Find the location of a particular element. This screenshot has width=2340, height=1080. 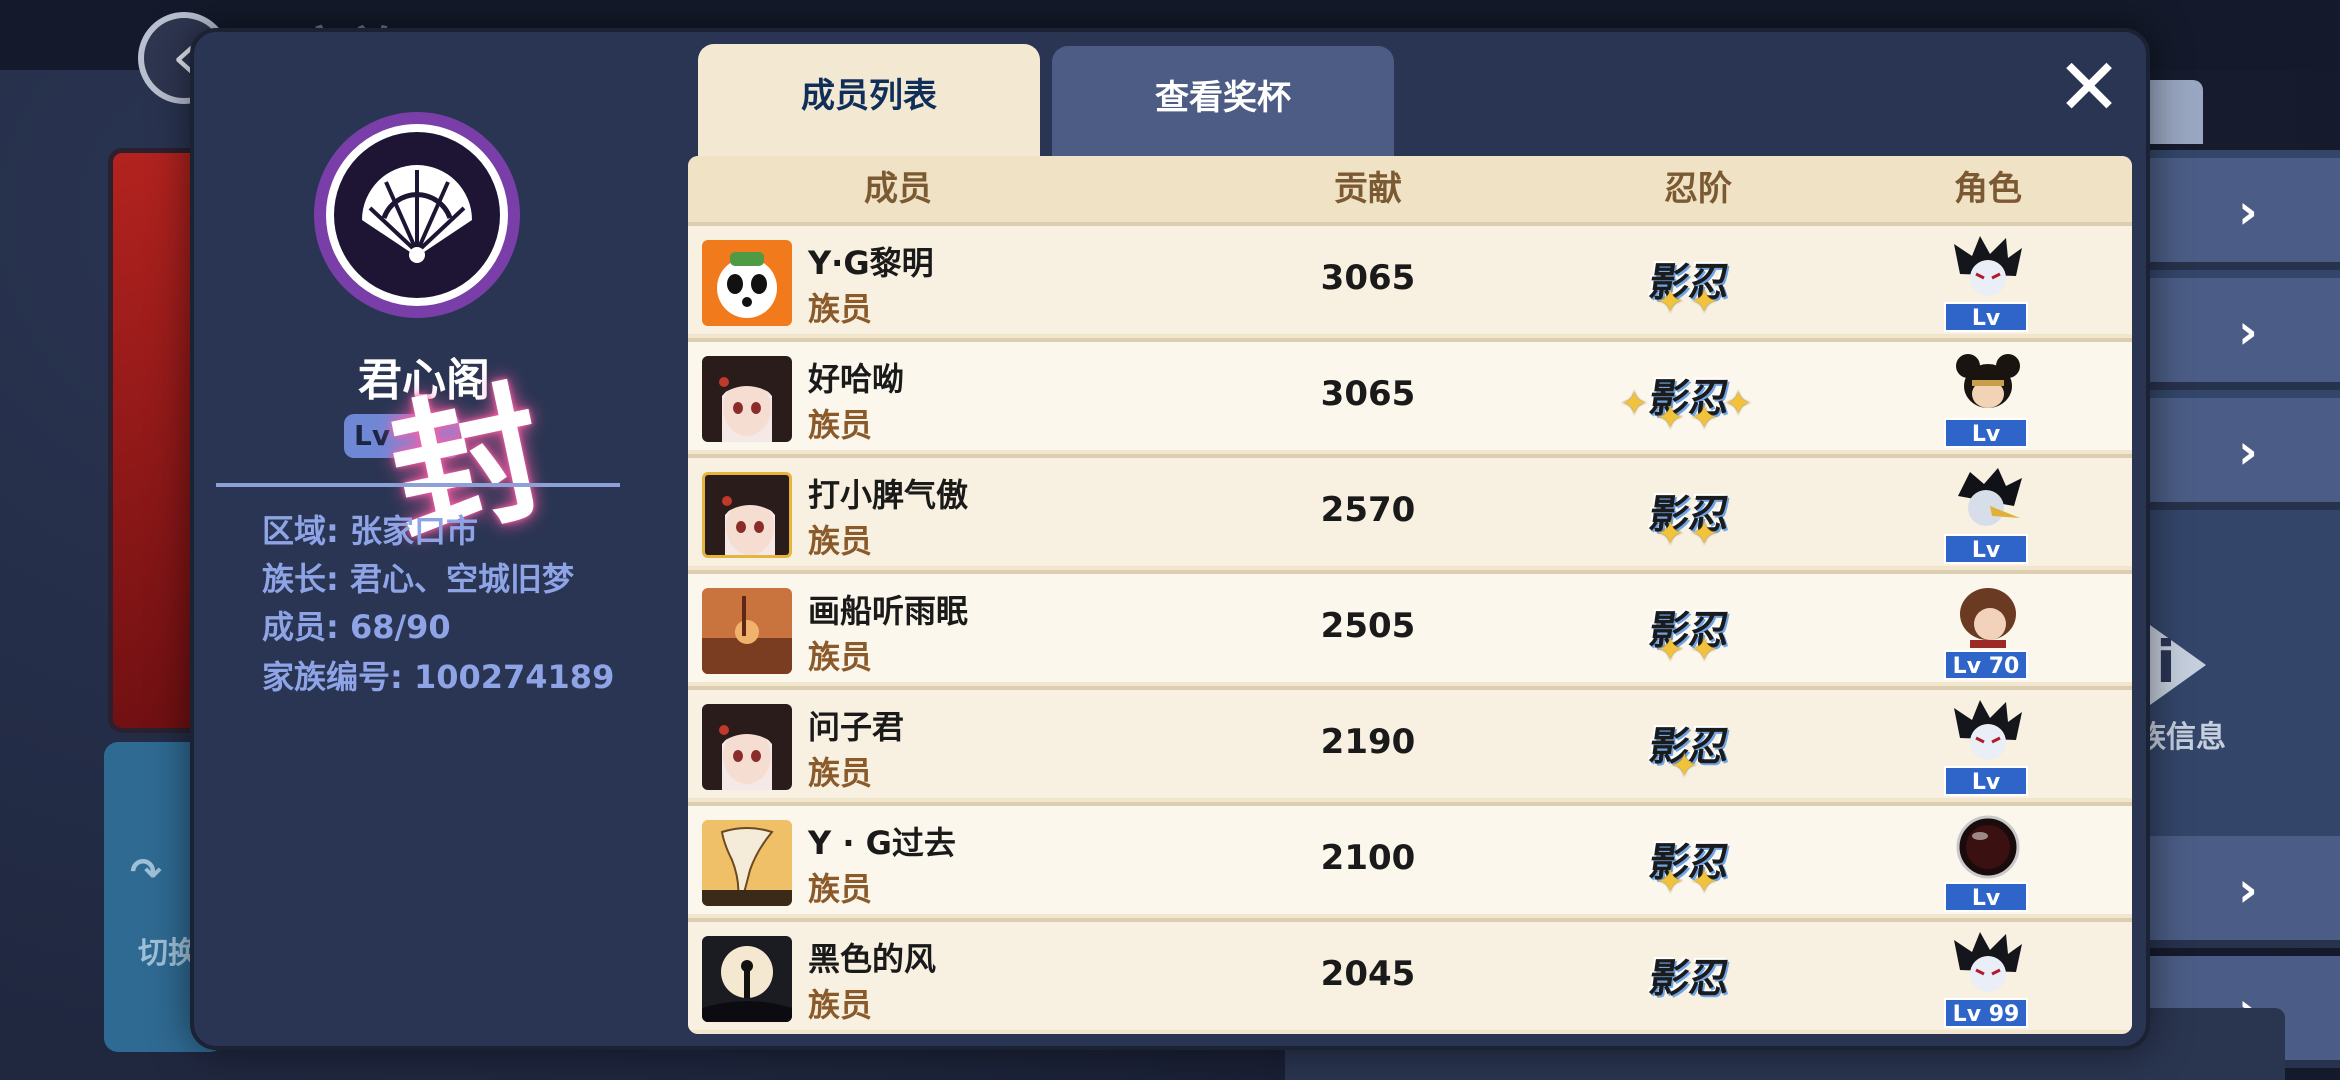

member-name: Y·G黎明 is located at coordinates (871, 263).